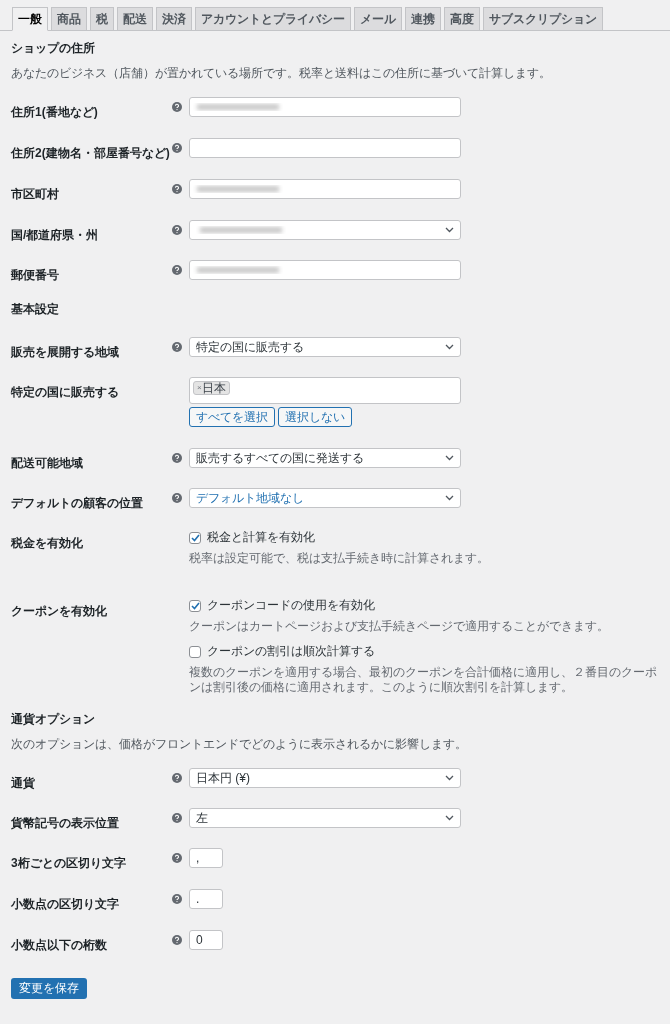 Image resolution: width=670 pixels, height=1024 pixels. I want to click on select-dropdown: デフォルト地域なし, so click(325, 498).